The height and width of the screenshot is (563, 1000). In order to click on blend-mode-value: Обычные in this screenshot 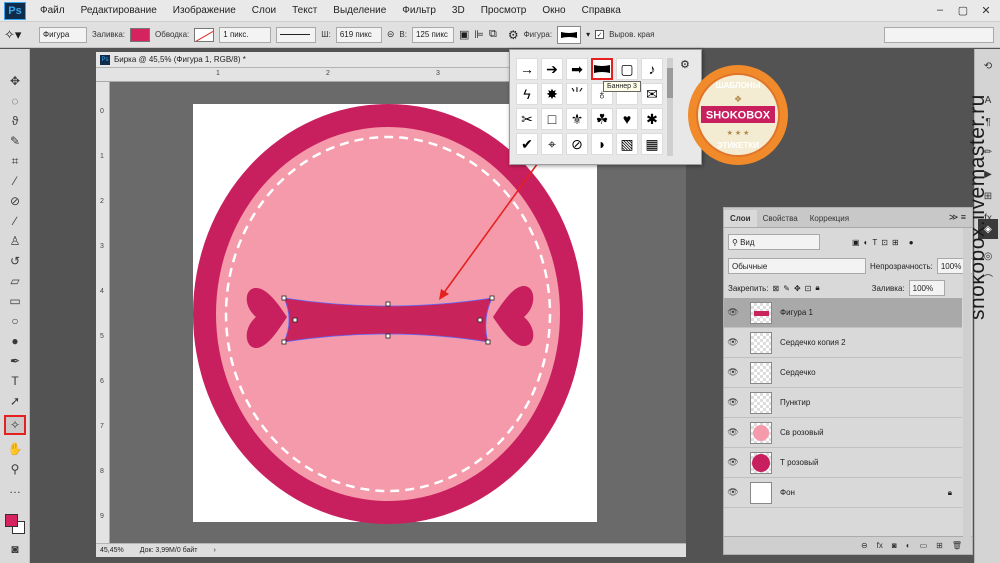, I will do `click(750, 266)`.